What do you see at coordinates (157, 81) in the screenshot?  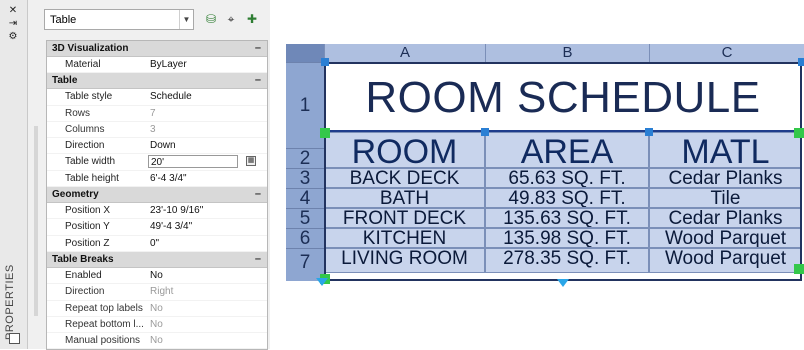 I see `category-table: Table –` at bounding box center [157, 81].